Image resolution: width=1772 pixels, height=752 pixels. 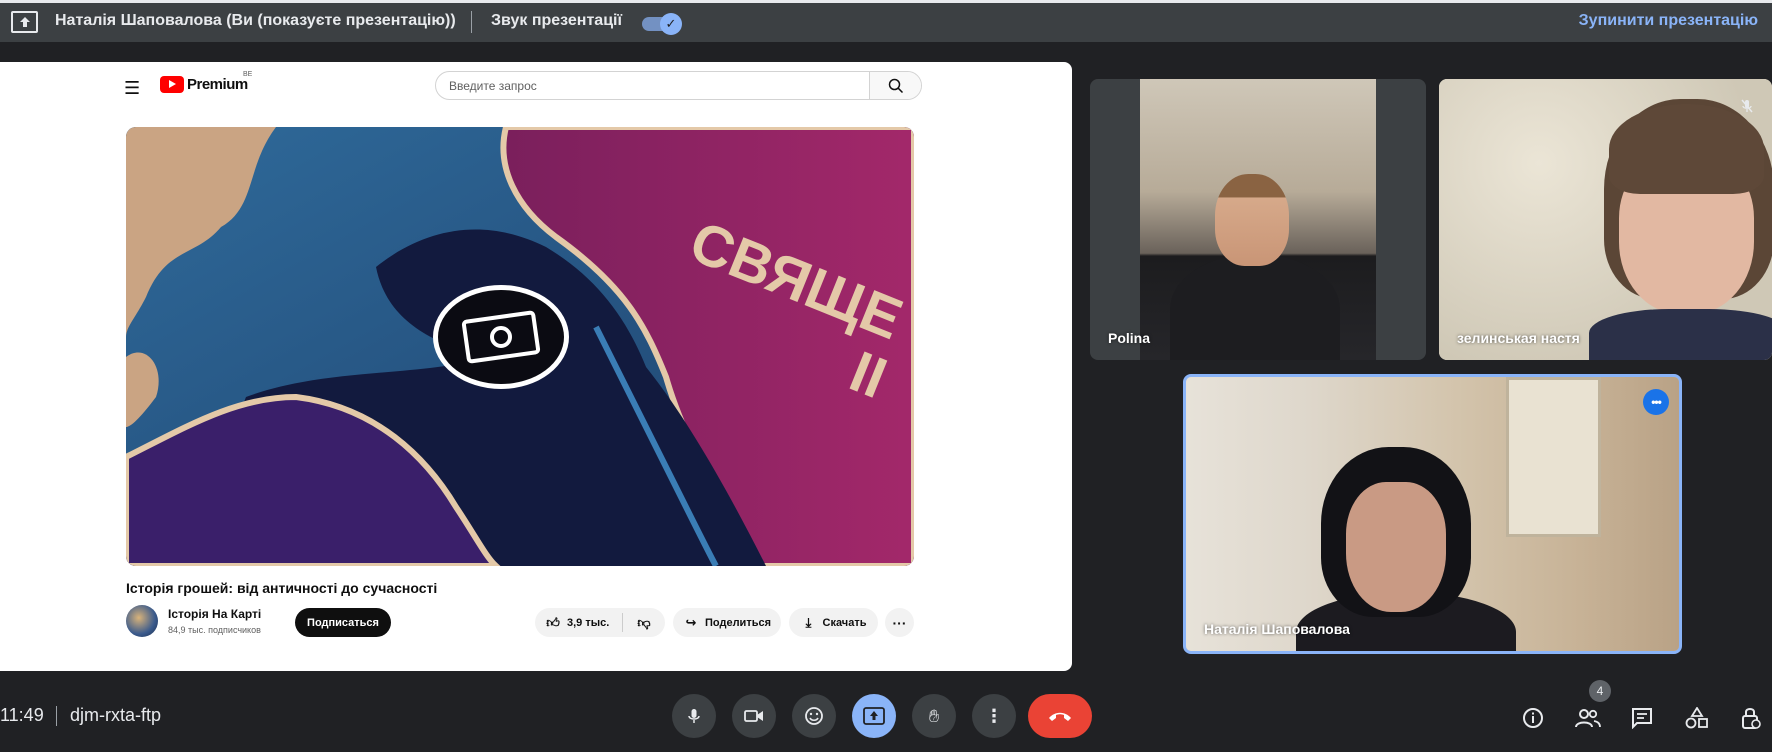 I want to click on present-to-all-icon, so click(x=24, y=22).